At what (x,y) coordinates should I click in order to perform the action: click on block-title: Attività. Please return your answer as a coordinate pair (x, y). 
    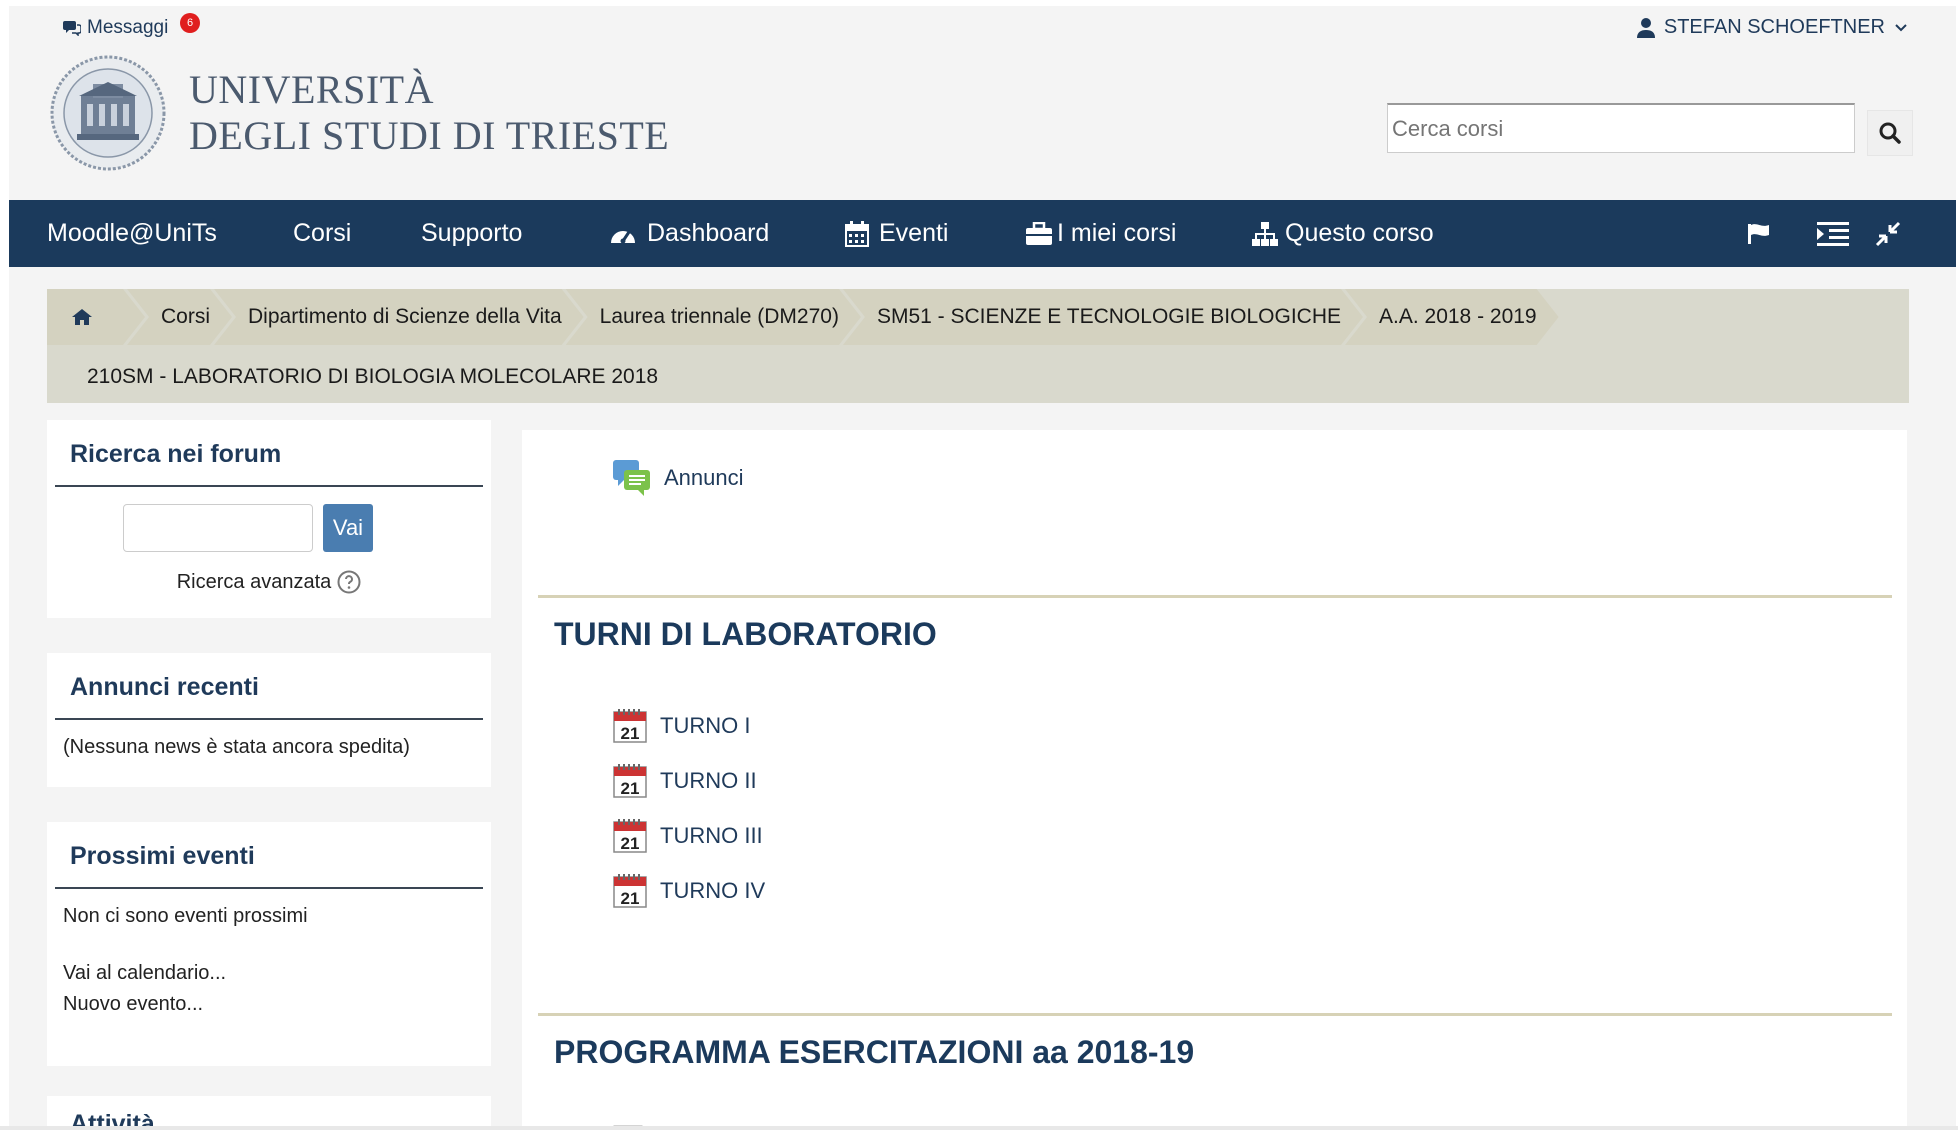
    Looking at the image, I should click on (112, 1120).